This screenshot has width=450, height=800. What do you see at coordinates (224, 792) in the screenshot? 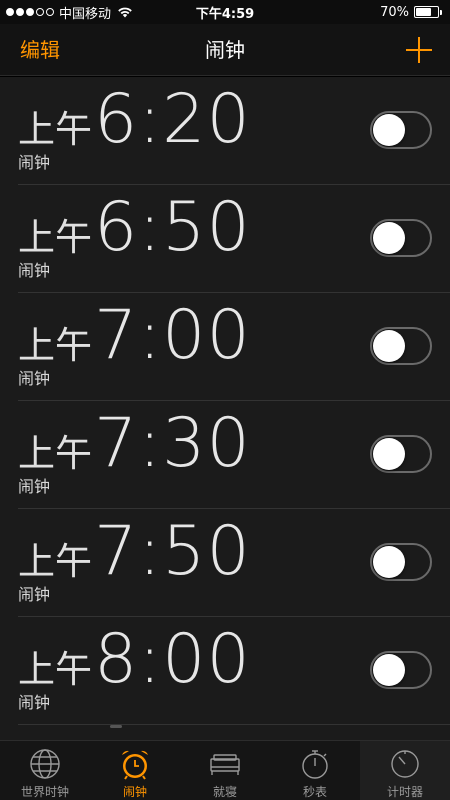
I see `tab-label: 就寝` at bounding box center [224, 792].